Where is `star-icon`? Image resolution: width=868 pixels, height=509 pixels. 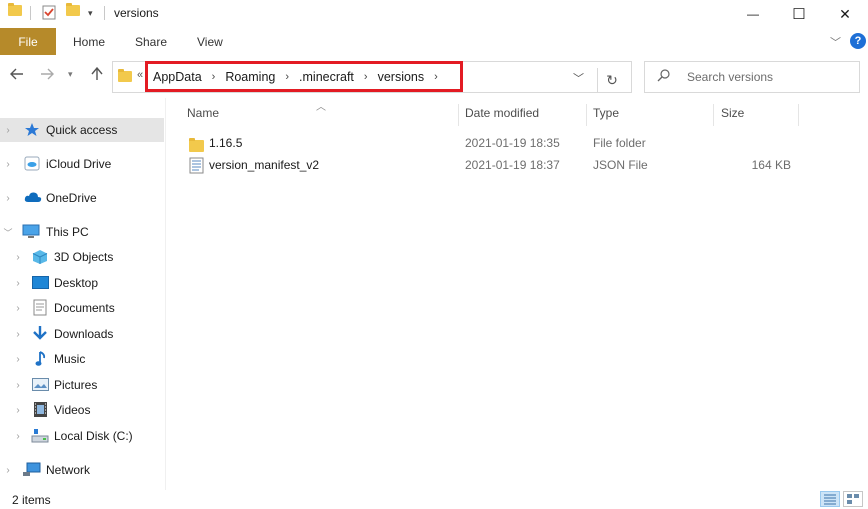
star-icon is located at coordinates (32, 129).